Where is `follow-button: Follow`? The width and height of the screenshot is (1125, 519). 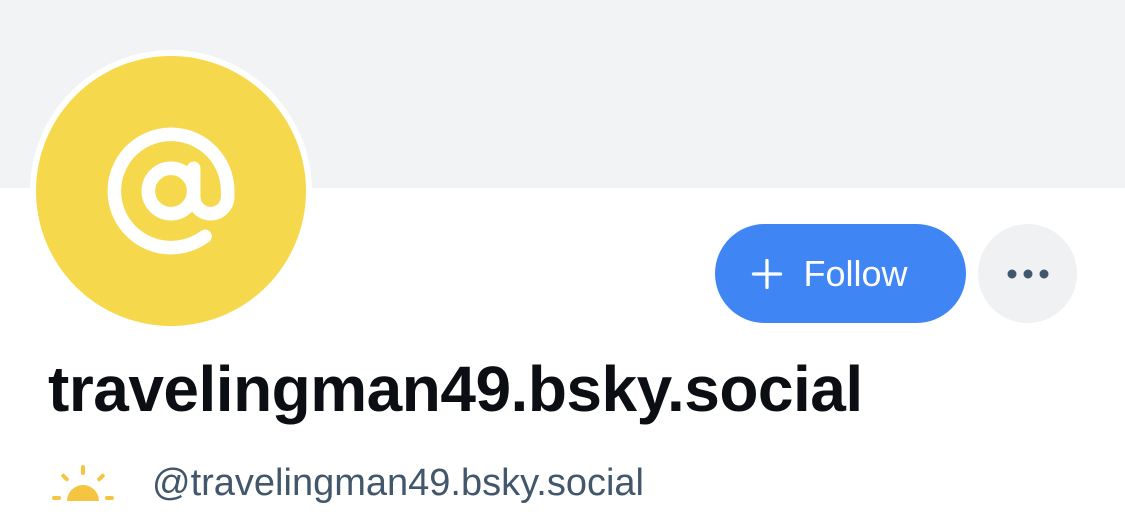 follow-button: Follow is located at coordinates (840, 273).